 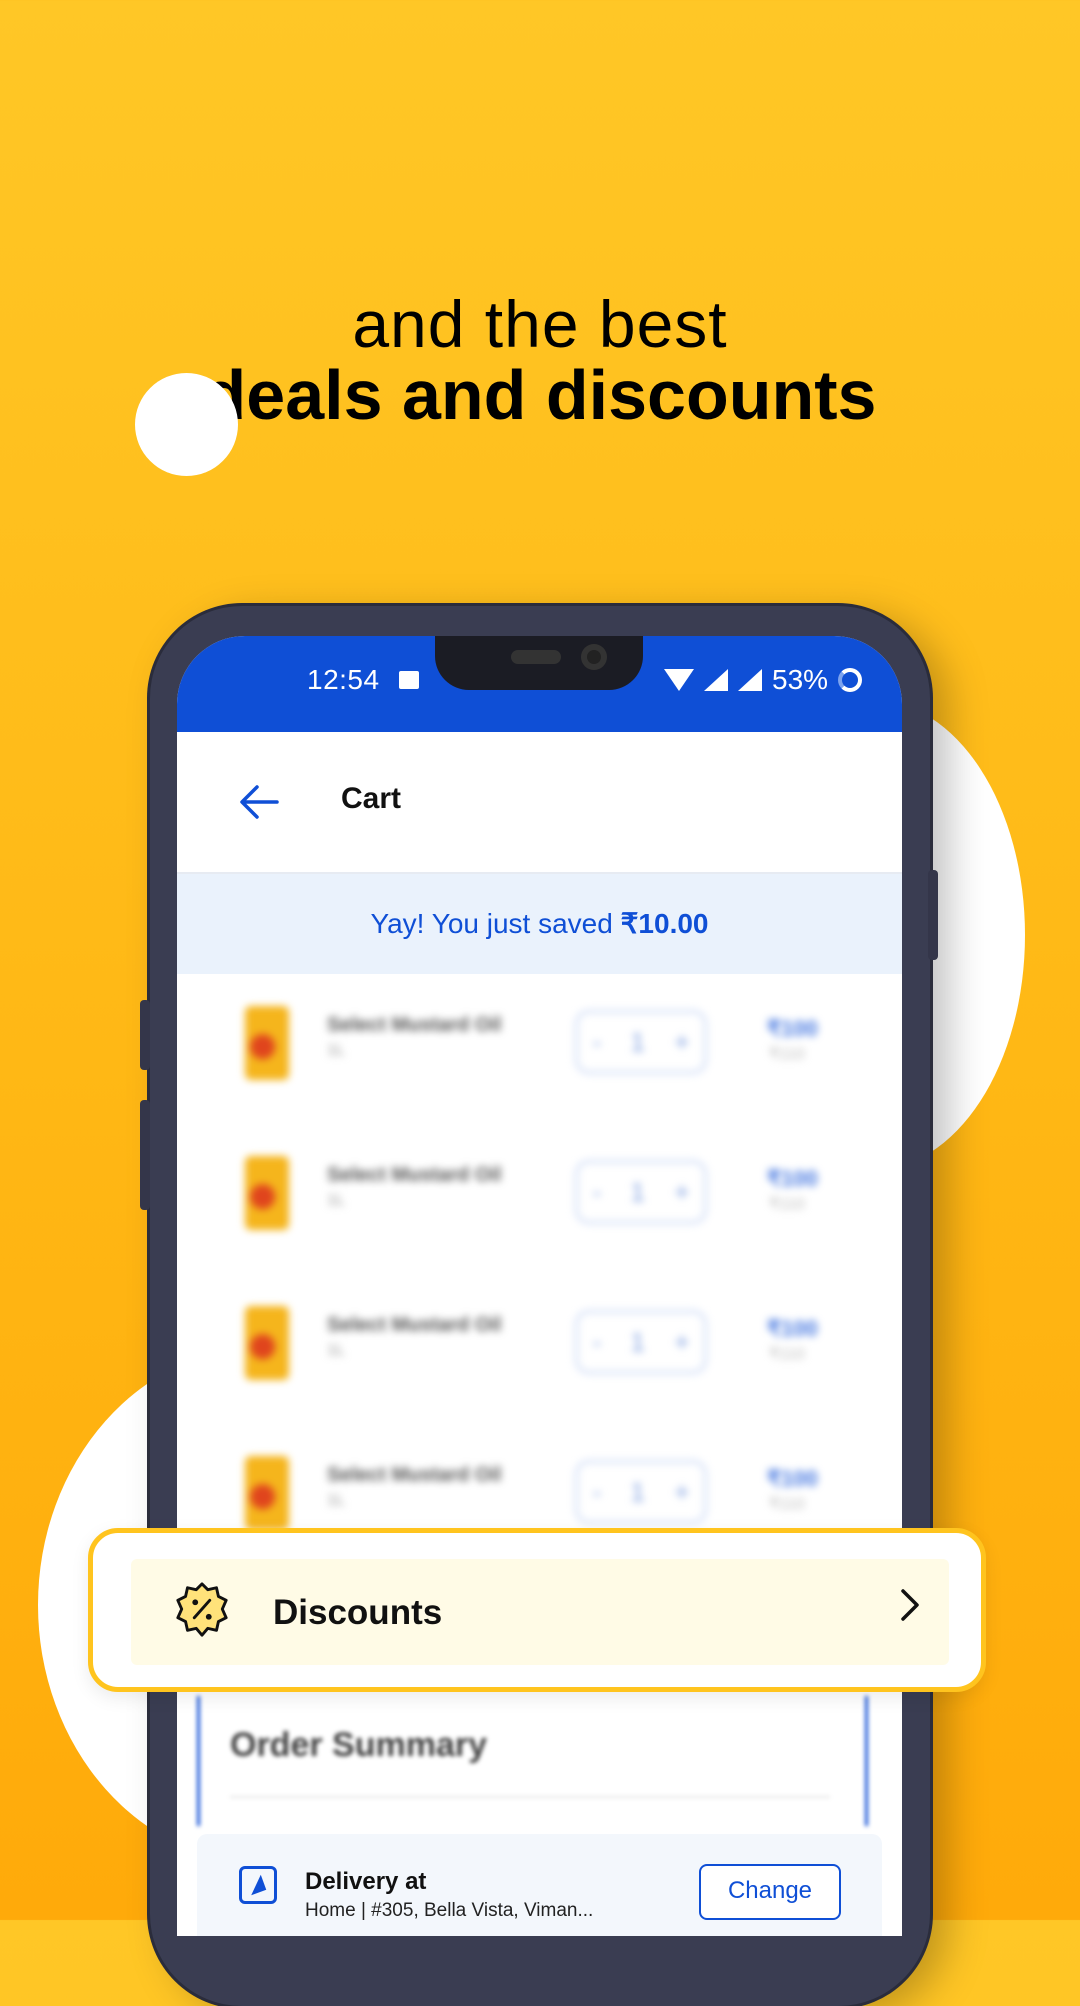 What do you see at coordinates (358, 1745) in the screenshot?
I see `order-summary-title: Order Summary` at bounding box center [358, 1745].